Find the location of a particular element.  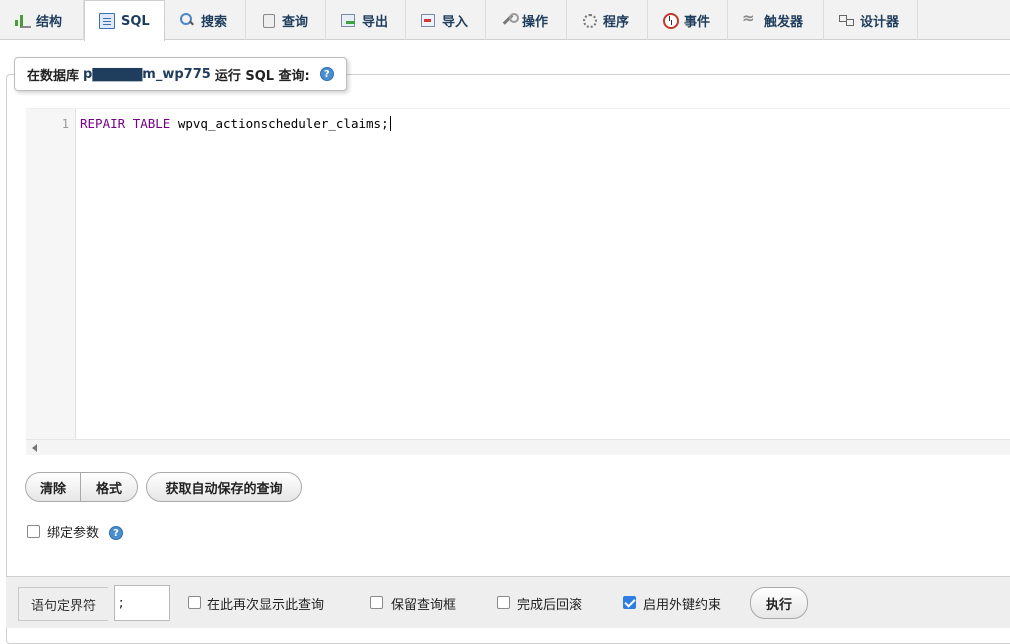

tab-label: 操作 is located at coordinates (535, 22).